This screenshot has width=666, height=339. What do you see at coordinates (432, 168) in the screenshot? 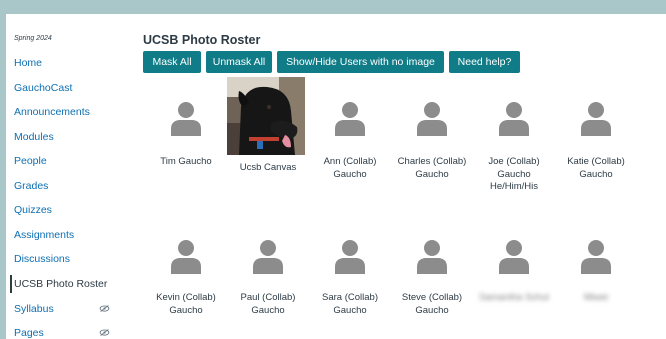
I see `student-name: Charles (Collab) Gaucho` at bounding box center [432, 168].